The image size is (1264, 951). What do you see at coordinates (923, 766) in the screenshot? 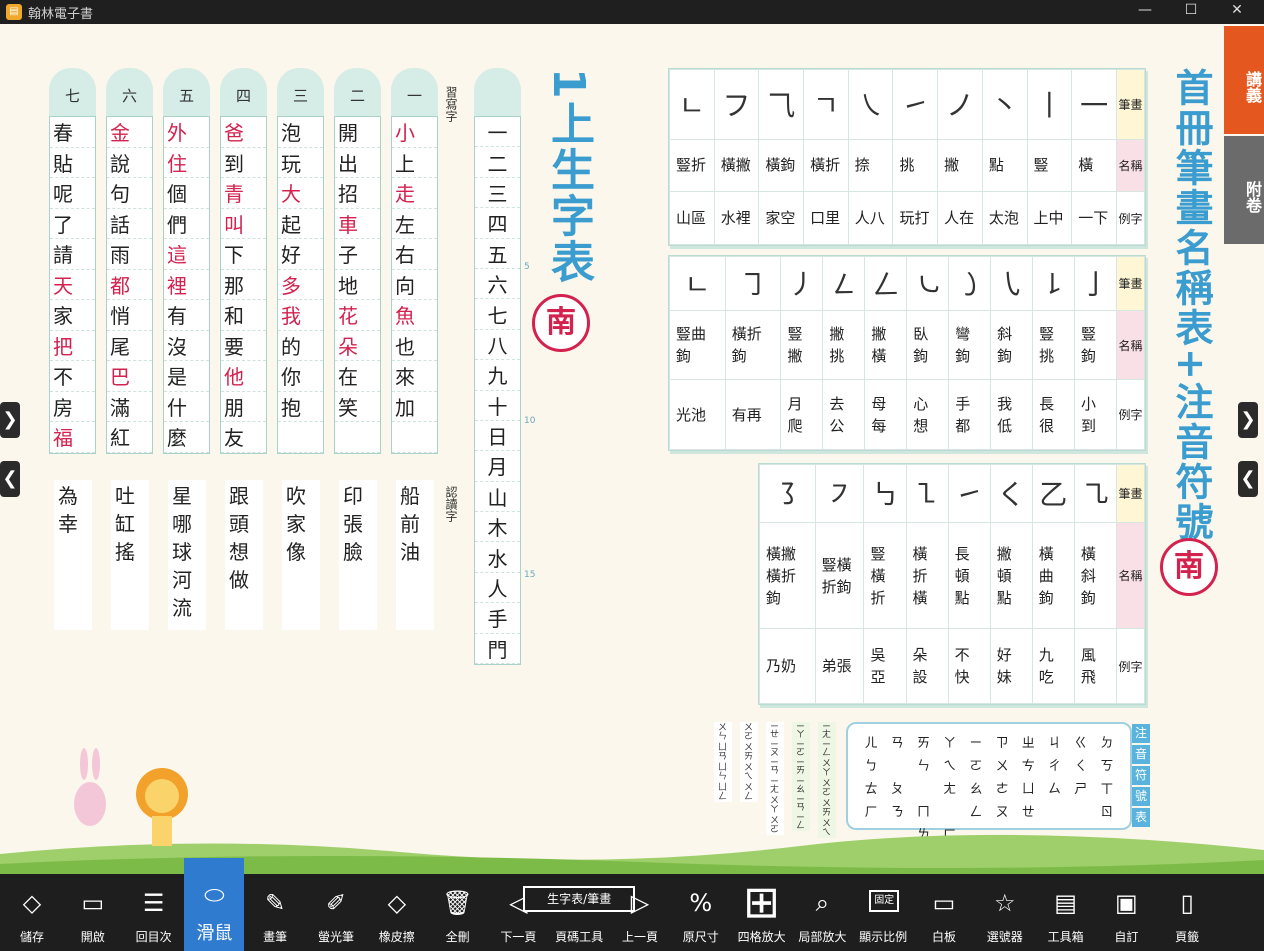
I see `zhuyin-symbol: ㄣ` at bounding box center [923, 766].